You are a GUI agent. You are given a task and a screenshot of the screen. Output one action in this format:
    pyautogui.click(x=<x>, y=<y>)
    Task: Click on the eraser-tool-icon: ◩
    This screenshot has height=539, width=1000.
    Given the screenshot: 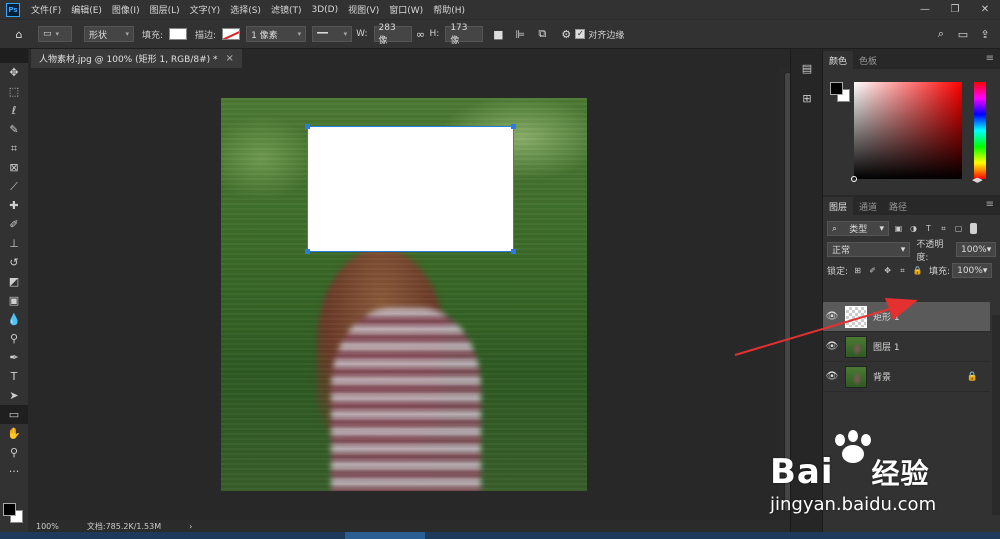 What is the action you would take?
    pyautogui.click(x=14, y=281)
    